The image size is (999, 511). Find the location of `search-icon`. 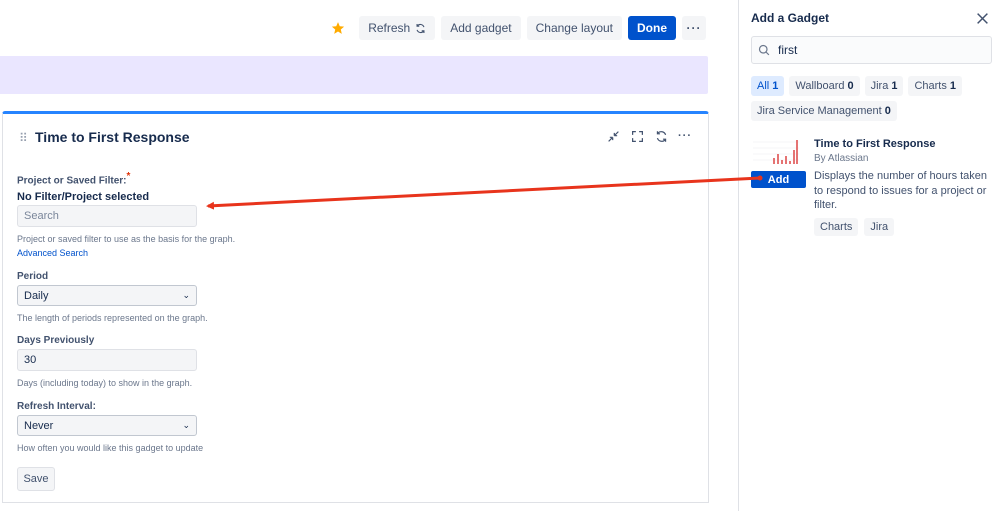

search-icon is located at coordinates (764, 50).